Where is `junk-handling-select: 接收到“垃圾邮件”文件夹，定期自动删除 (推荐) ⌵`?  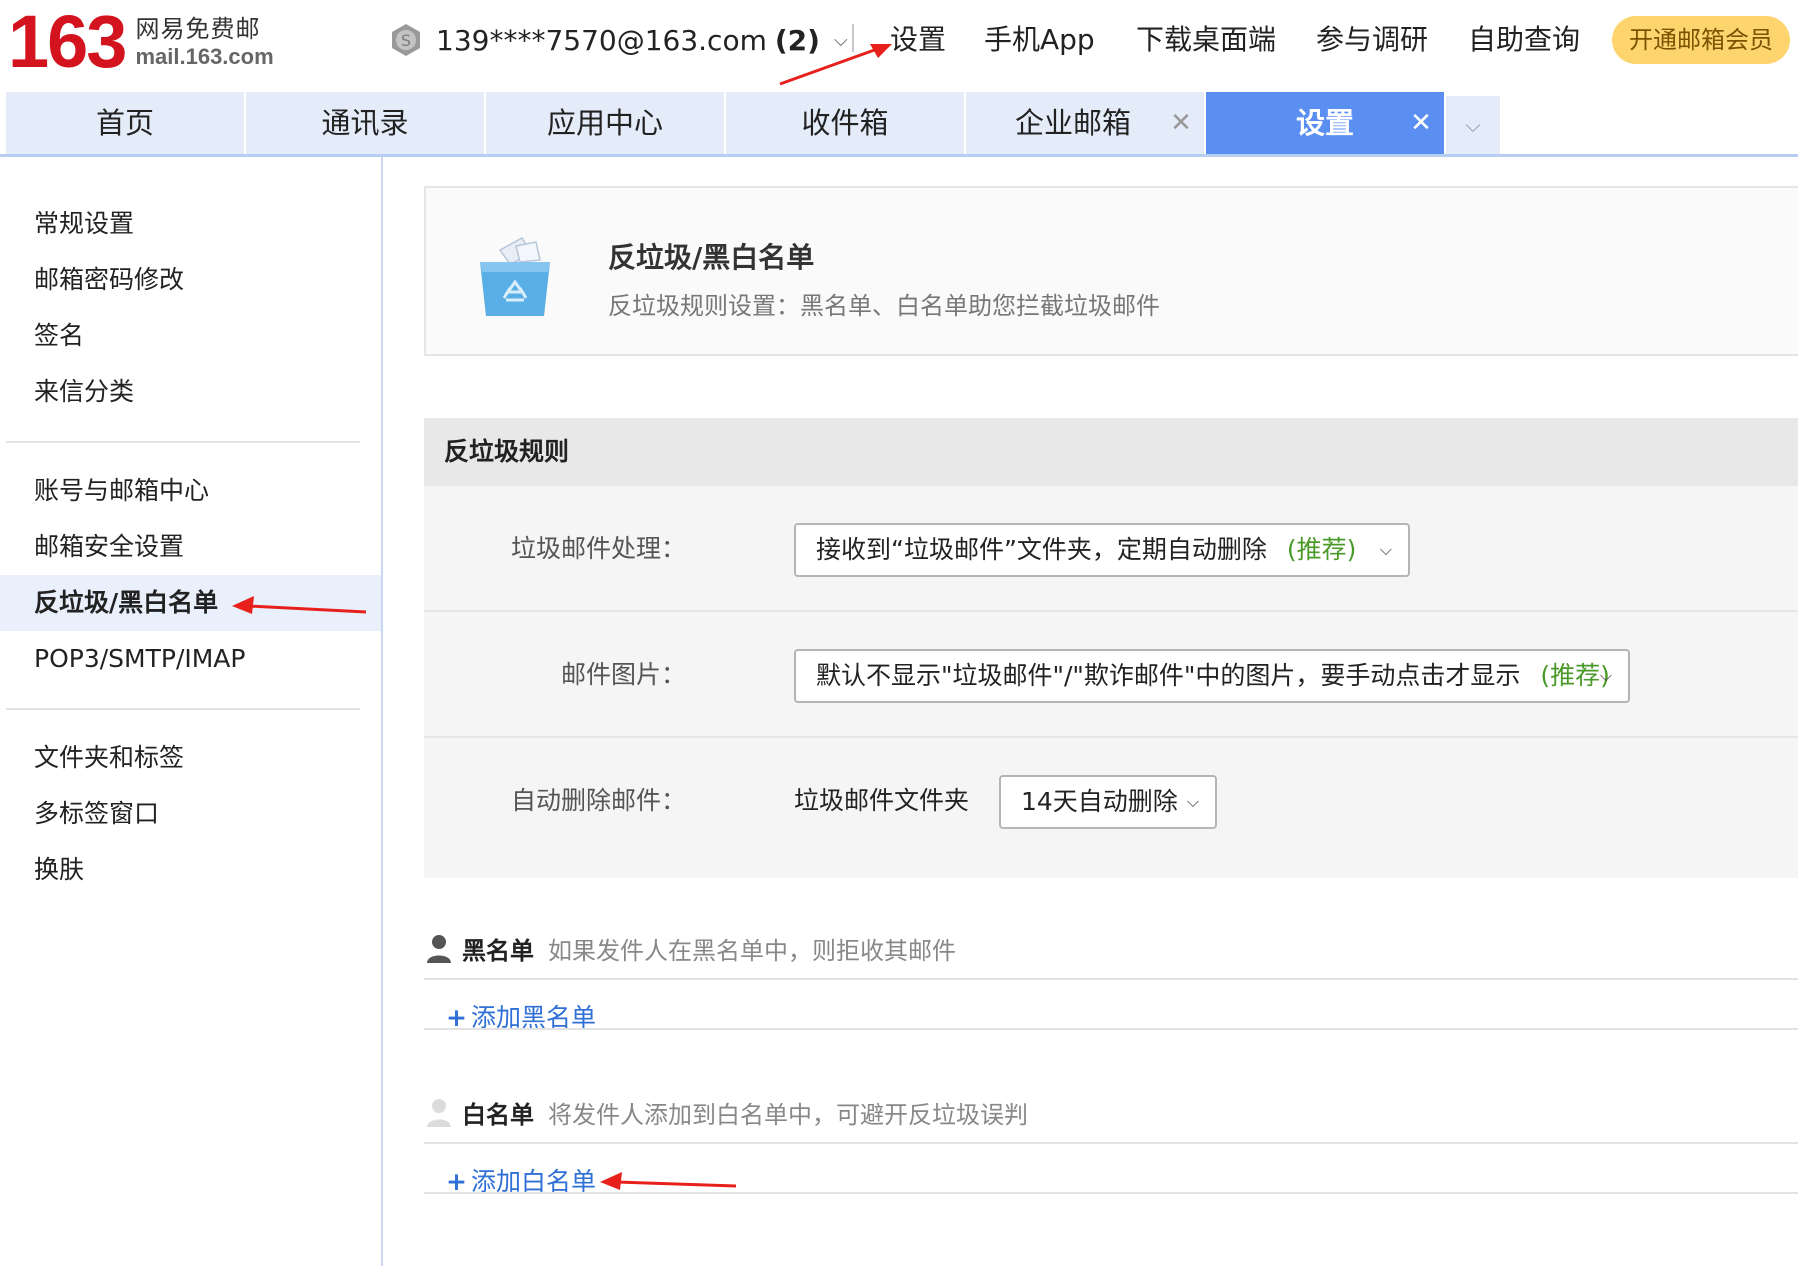 junk-handling-select: 接收到“垃圾邮件”文件夹，定期自动删除 (推荐) ⌵ is located at coordinates (1102, 550).